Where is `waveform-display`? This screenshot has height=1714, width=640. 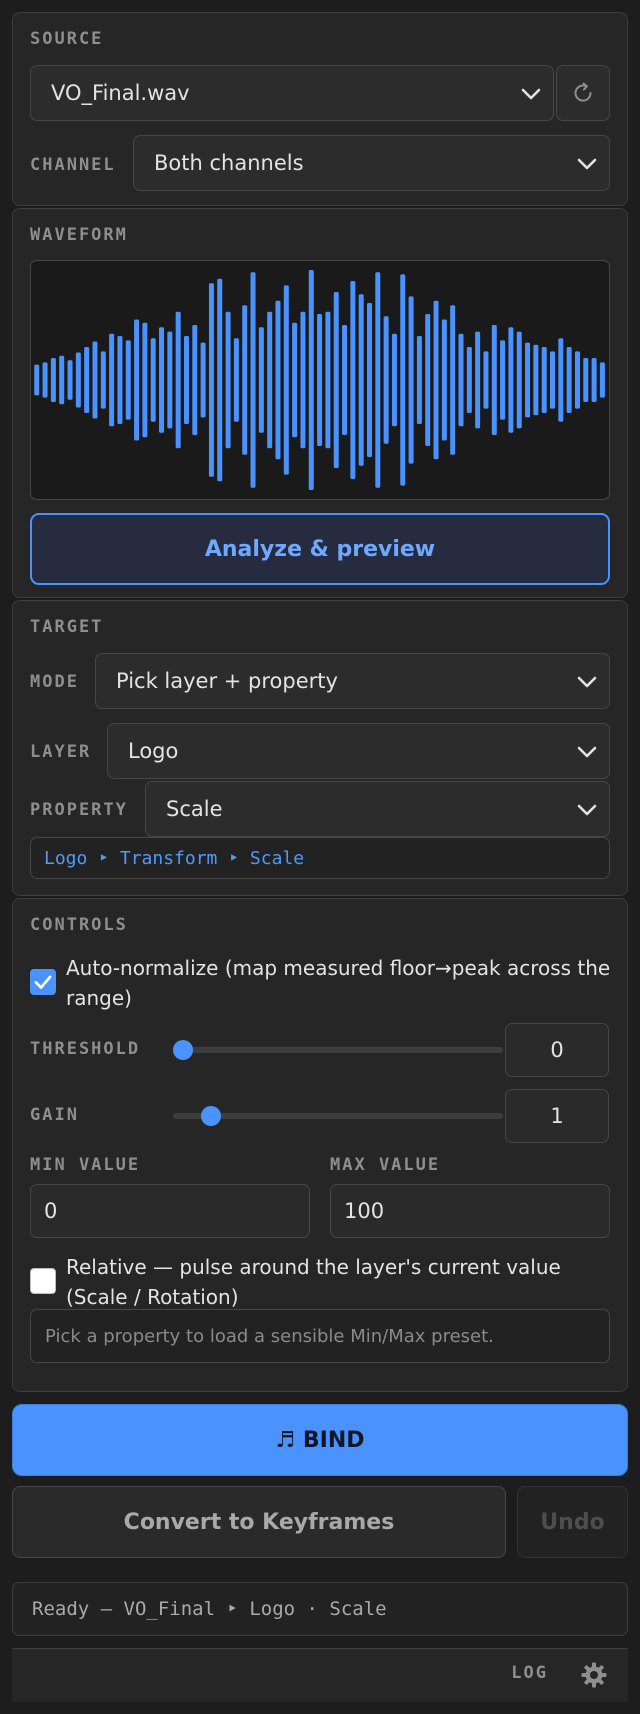
waveform-display is located at coordinates (320, 380).